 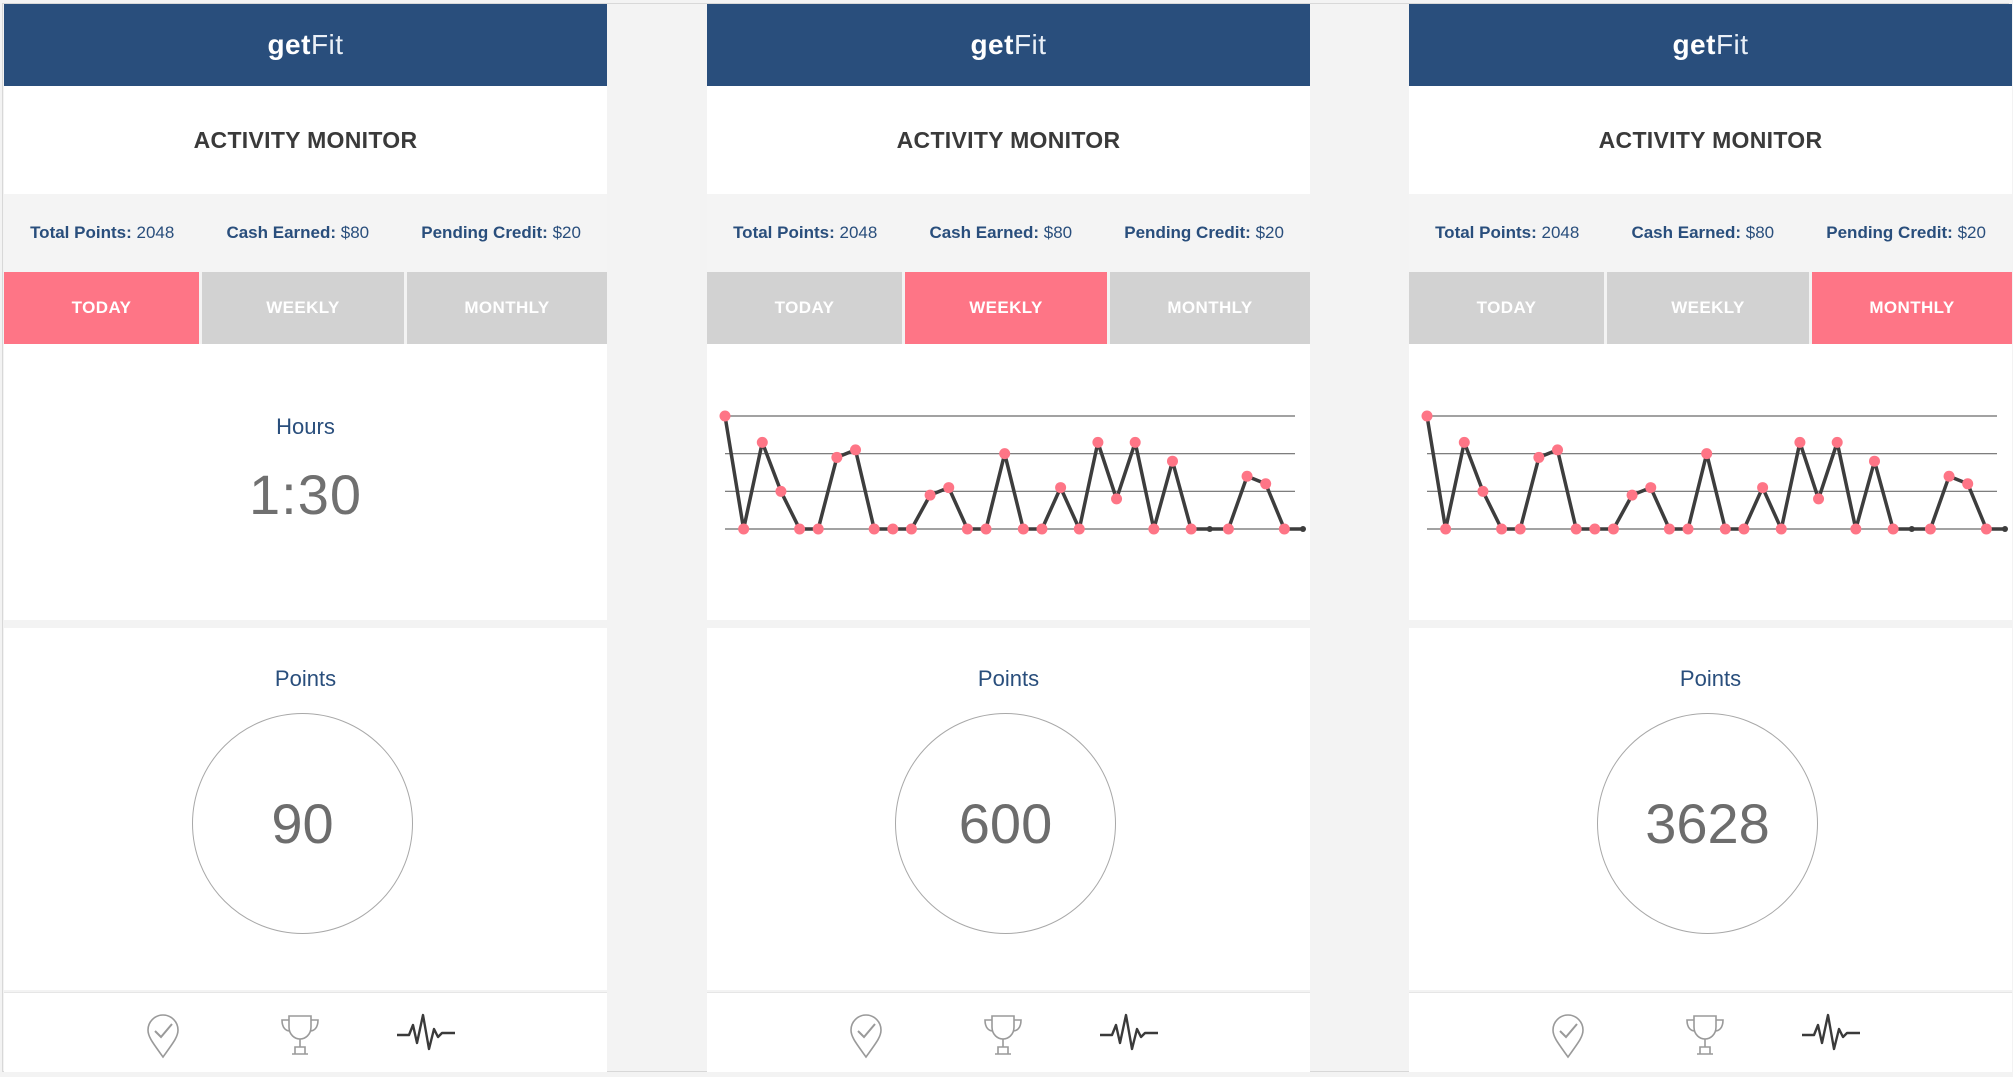 I want to click on hours-value: 1:30, so click(x=305, y=494).